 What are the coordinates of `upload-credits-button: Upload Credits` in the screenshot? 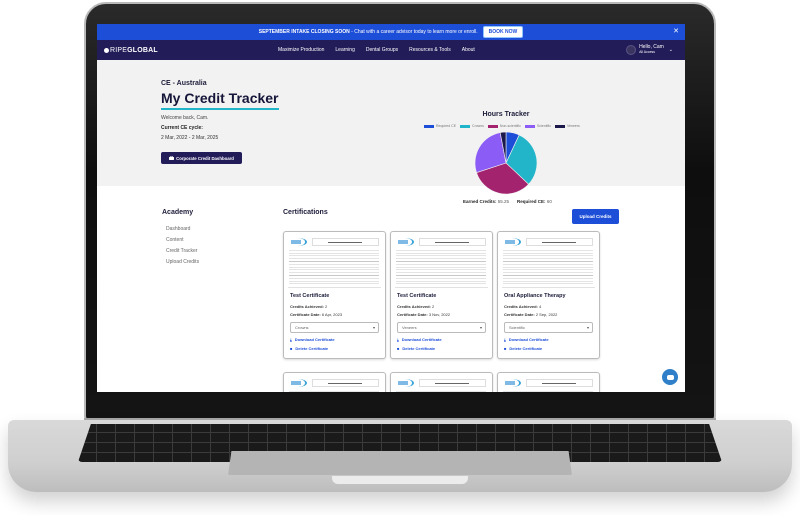 It's located at (595, 216).